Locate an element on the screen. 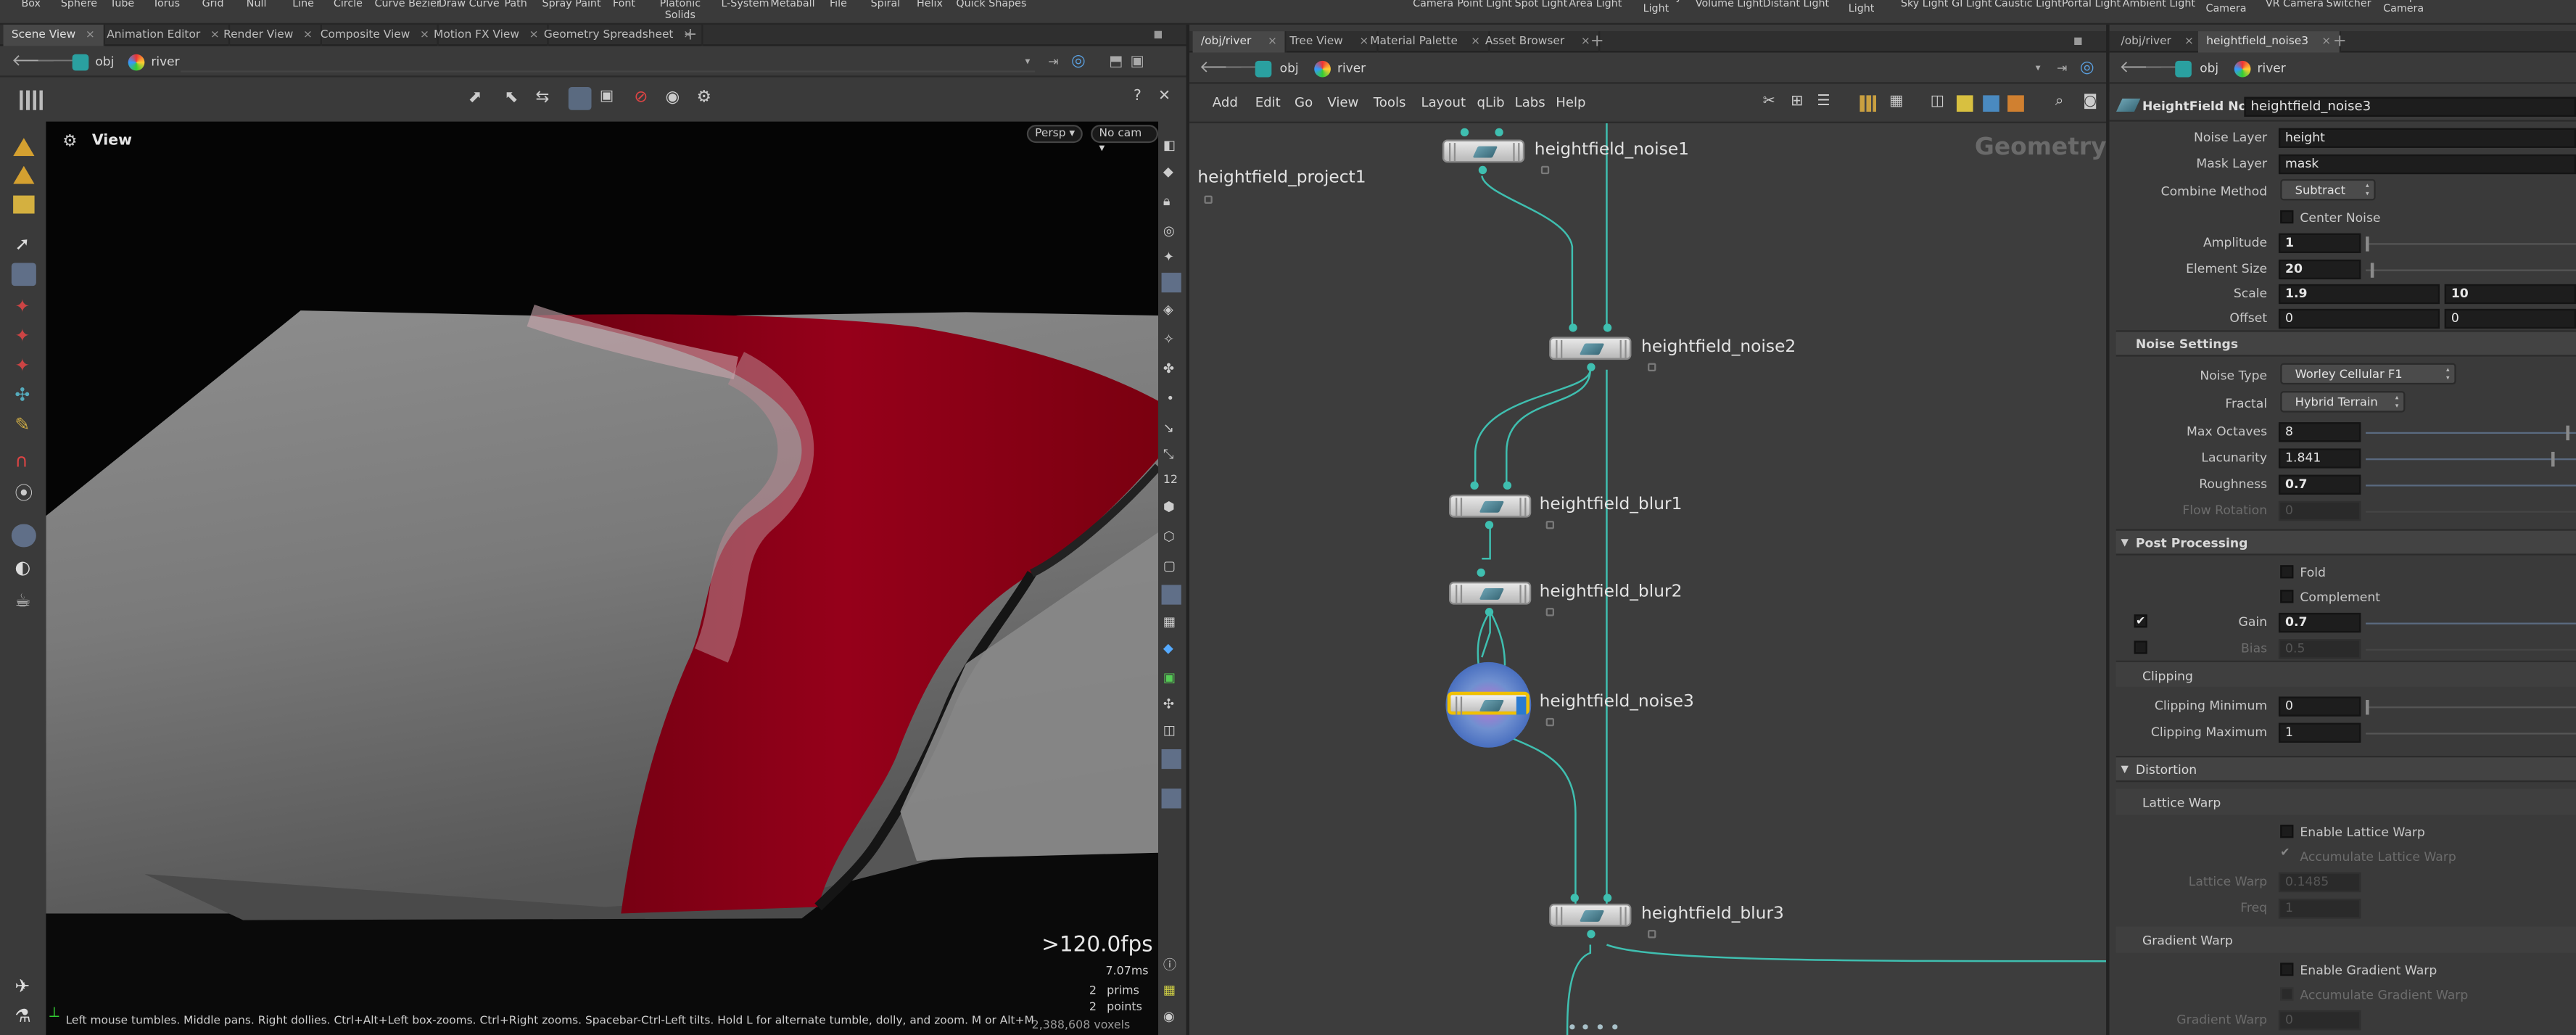 Image resolution: width=2576 pixels, height=1035 pixels. shelf-tool-font: Font is located at coordinates (624, 5).